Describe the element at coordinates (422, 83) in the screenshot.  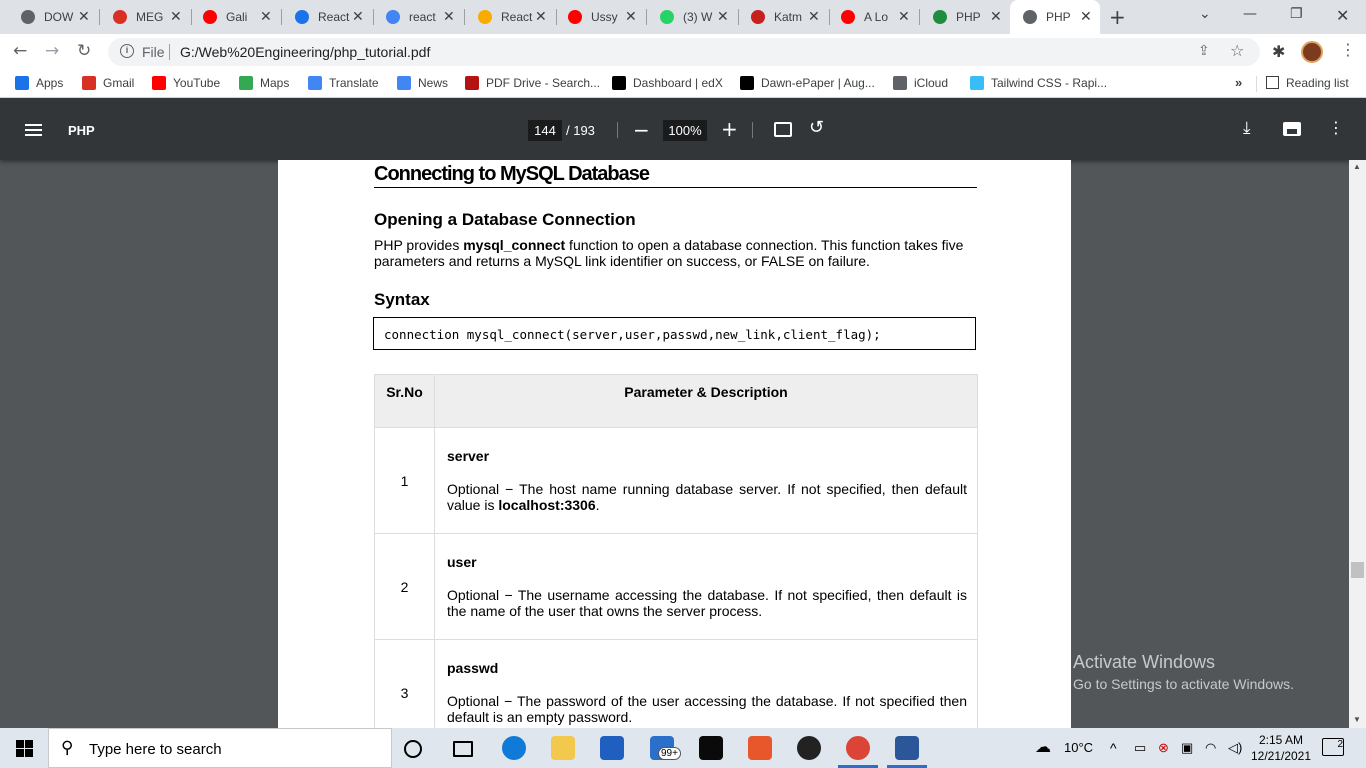
I see `bookmark-item: News` at that location.